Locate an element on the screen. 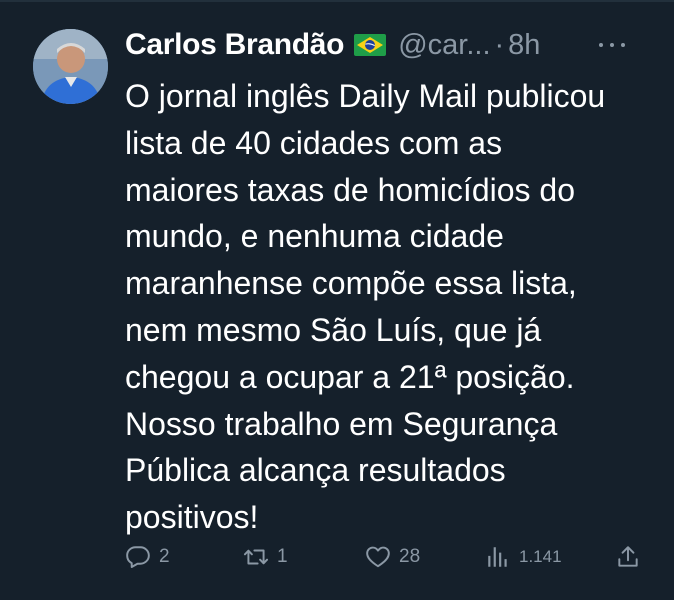  top-divider is located at coordinates (337, 1).